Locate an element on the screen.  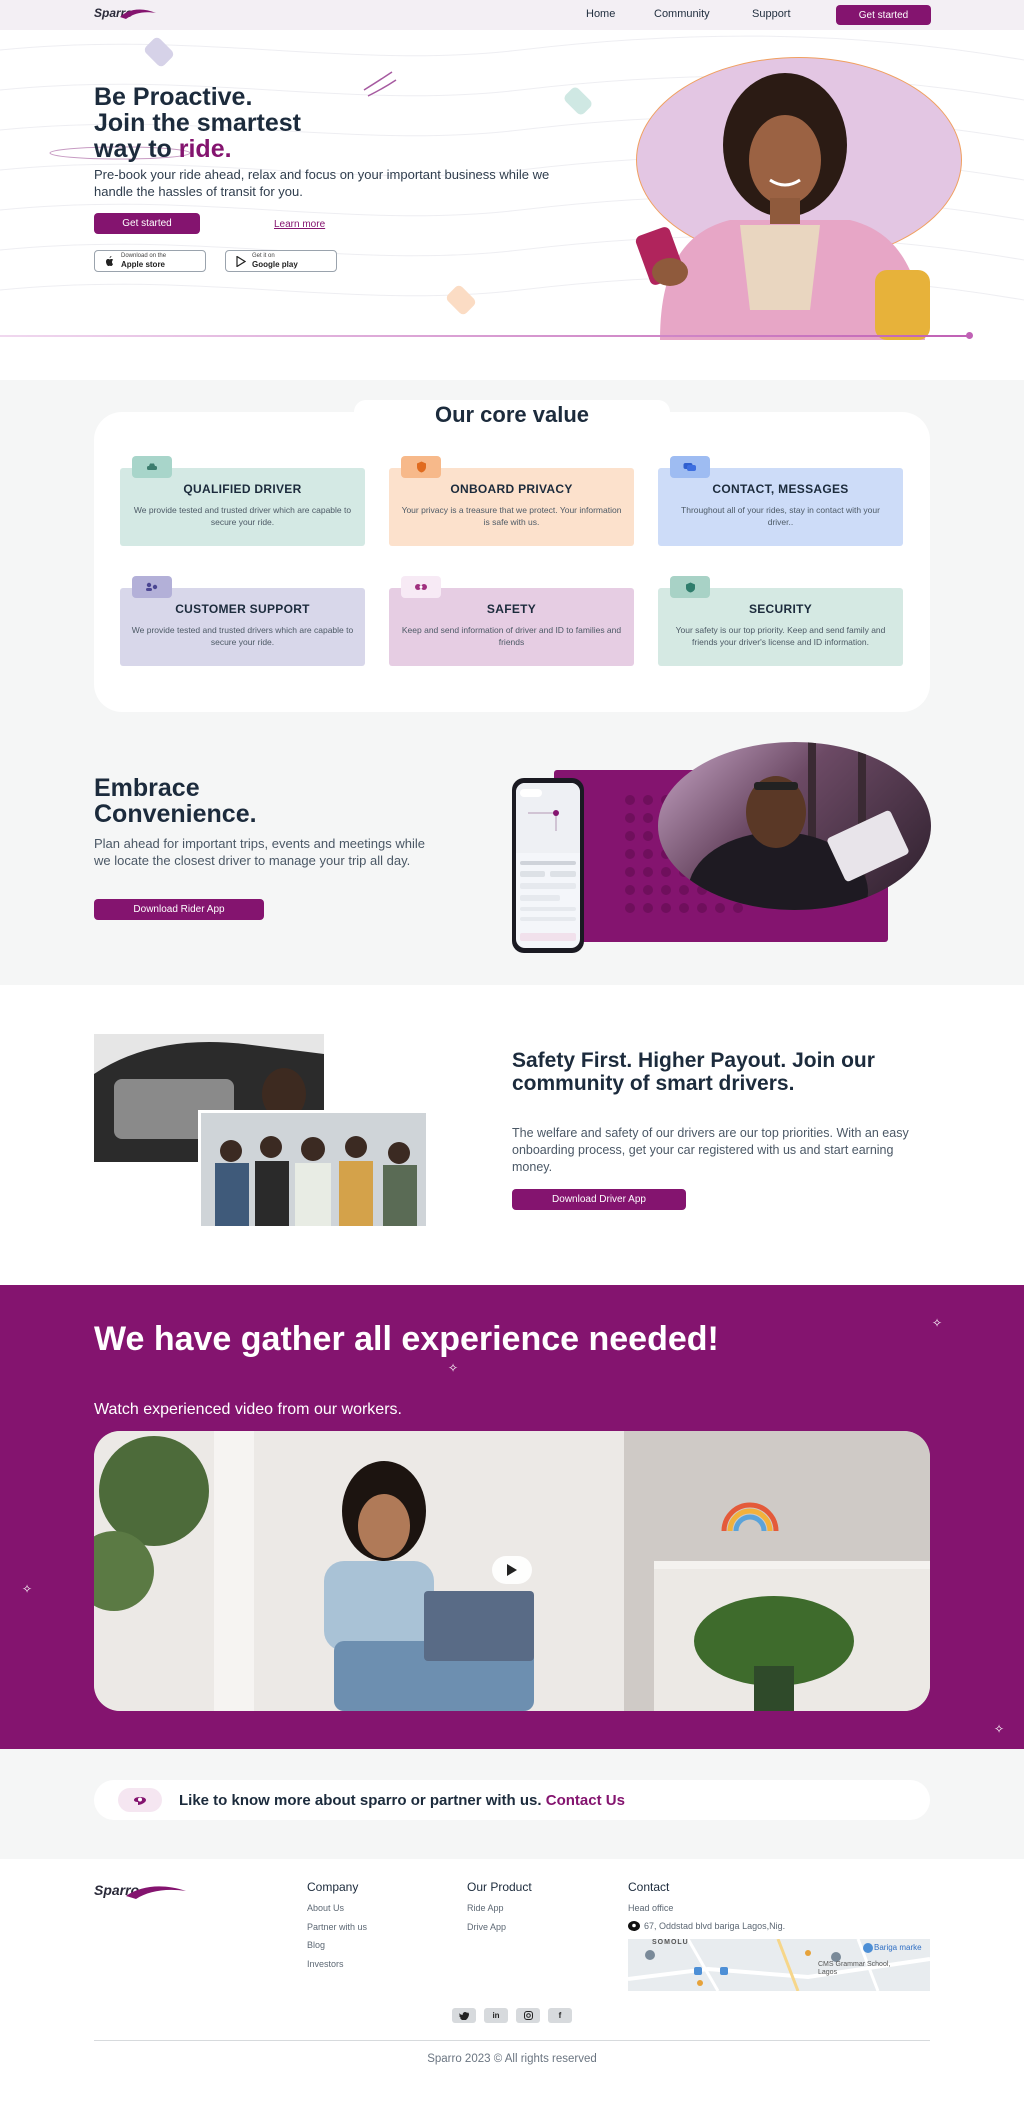
hero-title-line1: Be Proactive. is located at coordinates (173, 97).